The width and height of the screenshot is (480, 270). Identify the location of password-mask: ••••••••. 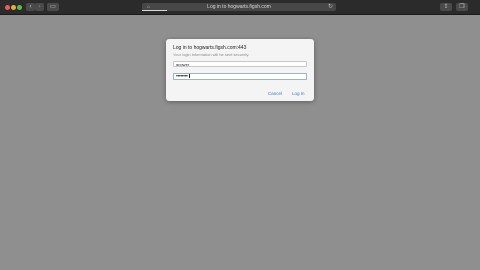
(183, 76).